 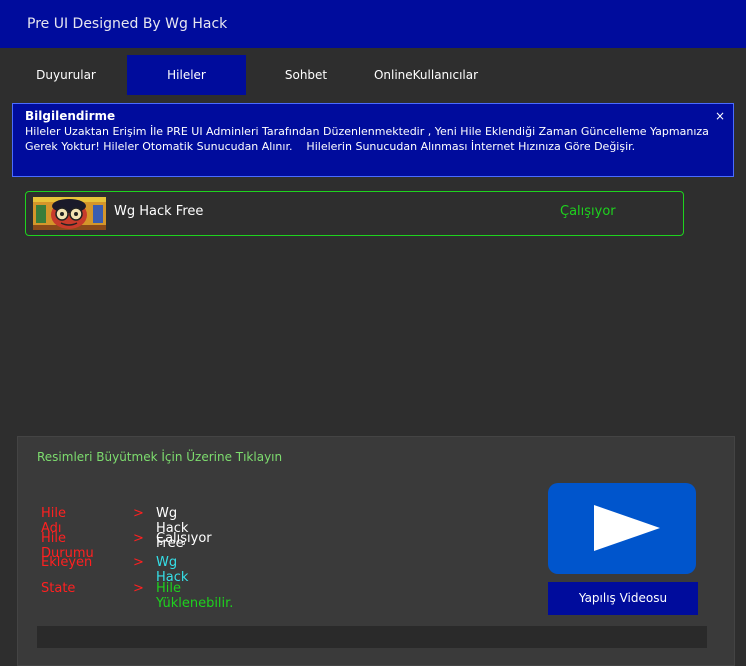 I want to click on play-icon, so click(x=627, y=528).